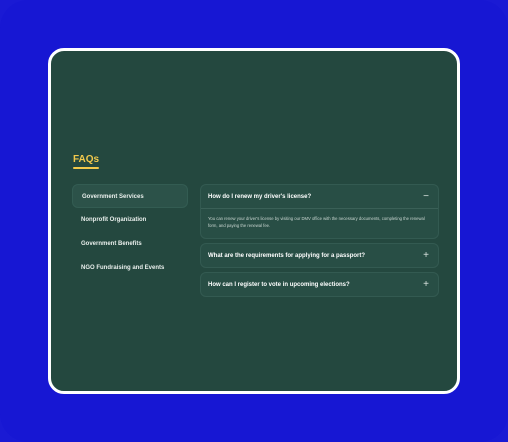  I want to click on collapse-icon: −, so click(426, 196).